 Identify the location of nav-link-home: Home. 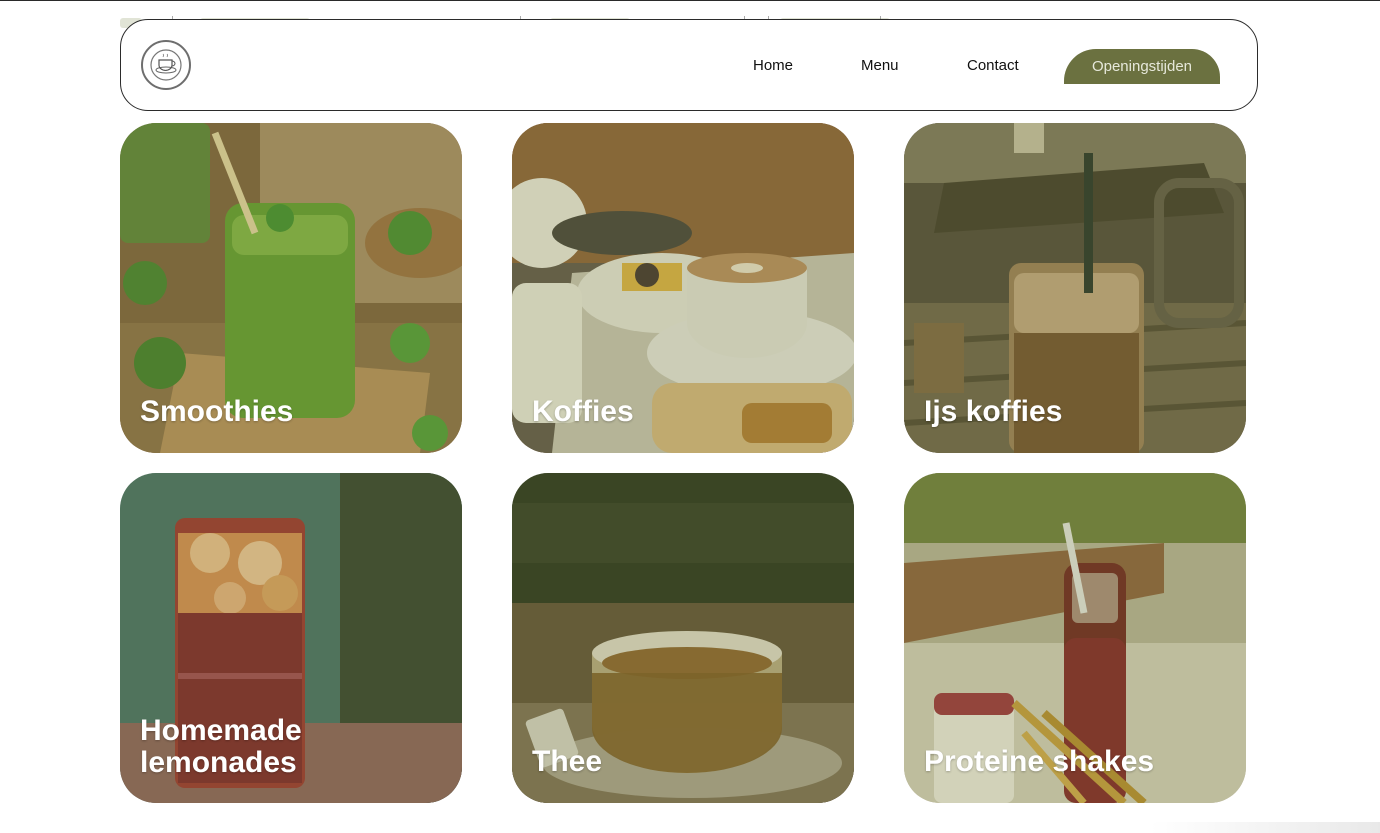
(773, 65).